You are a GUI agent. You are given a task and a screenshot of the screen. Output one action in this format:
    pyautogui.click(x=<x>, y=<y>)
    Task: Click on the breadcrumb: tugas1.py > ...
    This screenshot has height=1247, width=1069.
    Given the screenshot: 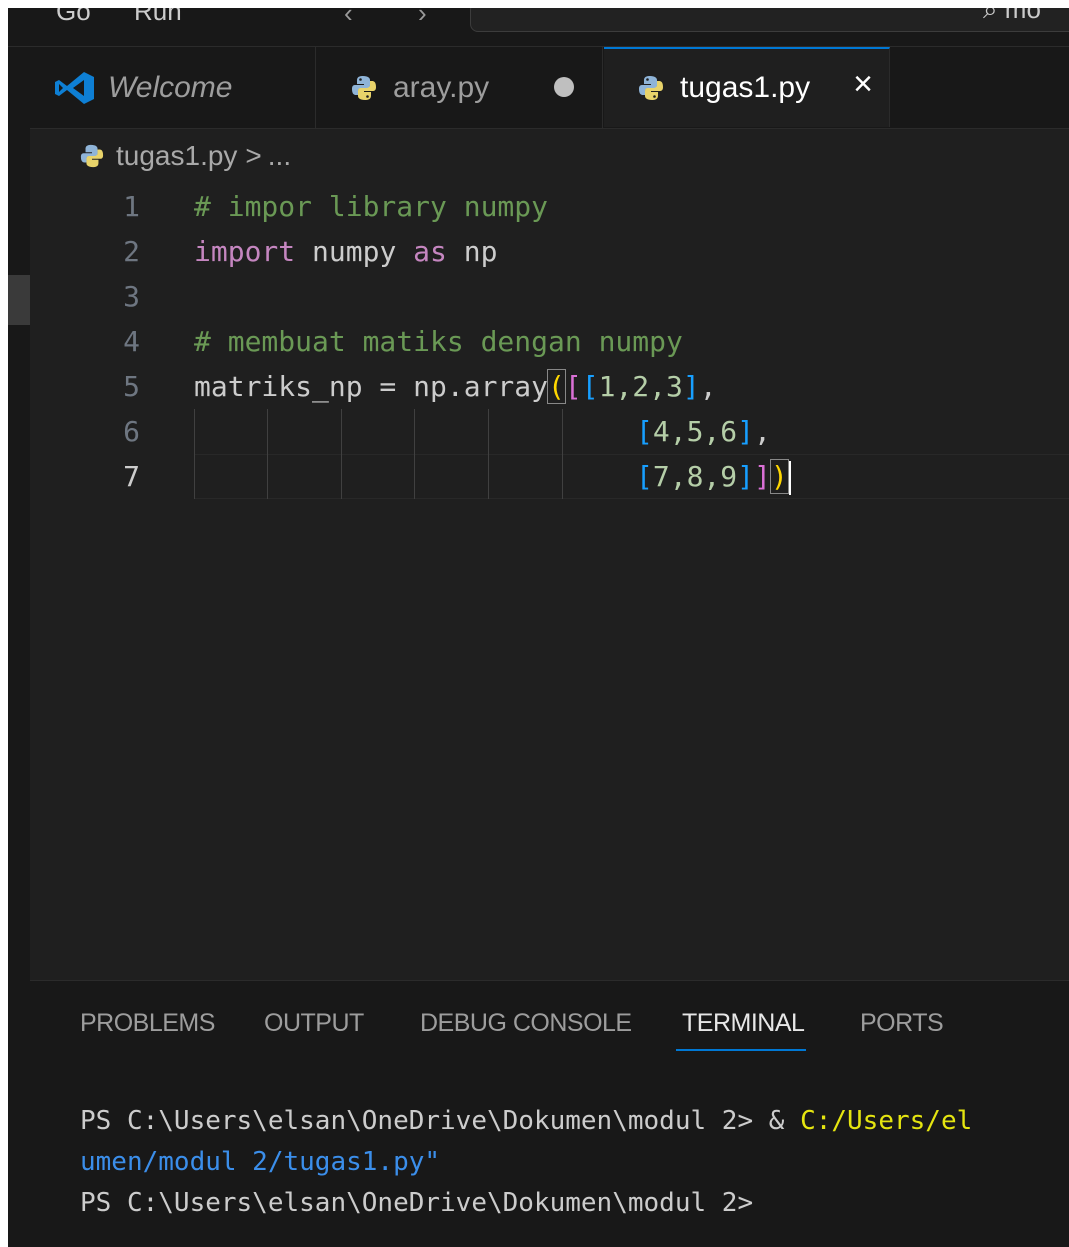 What is the action you would take?
    pyautogui.click(x=185, y=156)
    